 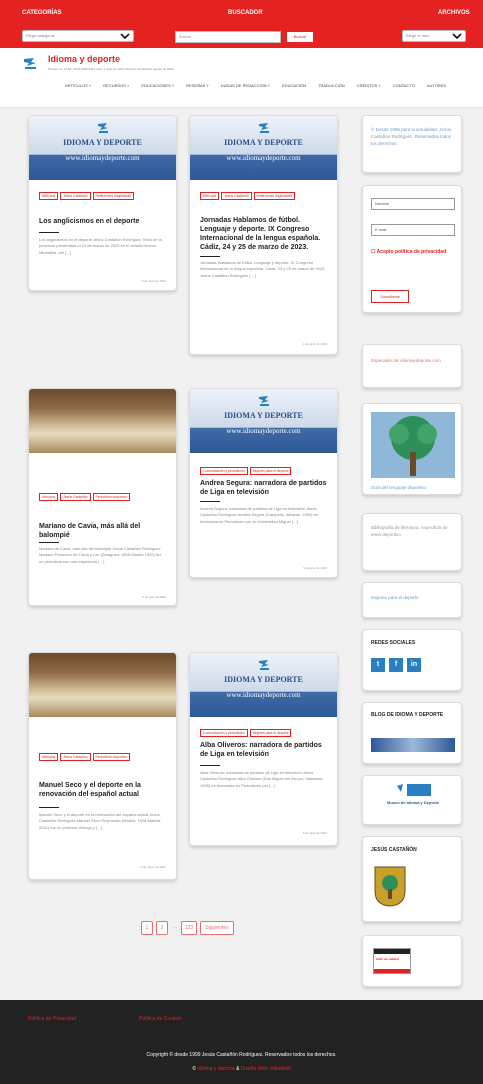 What do you see at coordinates (413, 445) in the screenshot?
I see `tree-illustration` at bounding box center [413, 445].